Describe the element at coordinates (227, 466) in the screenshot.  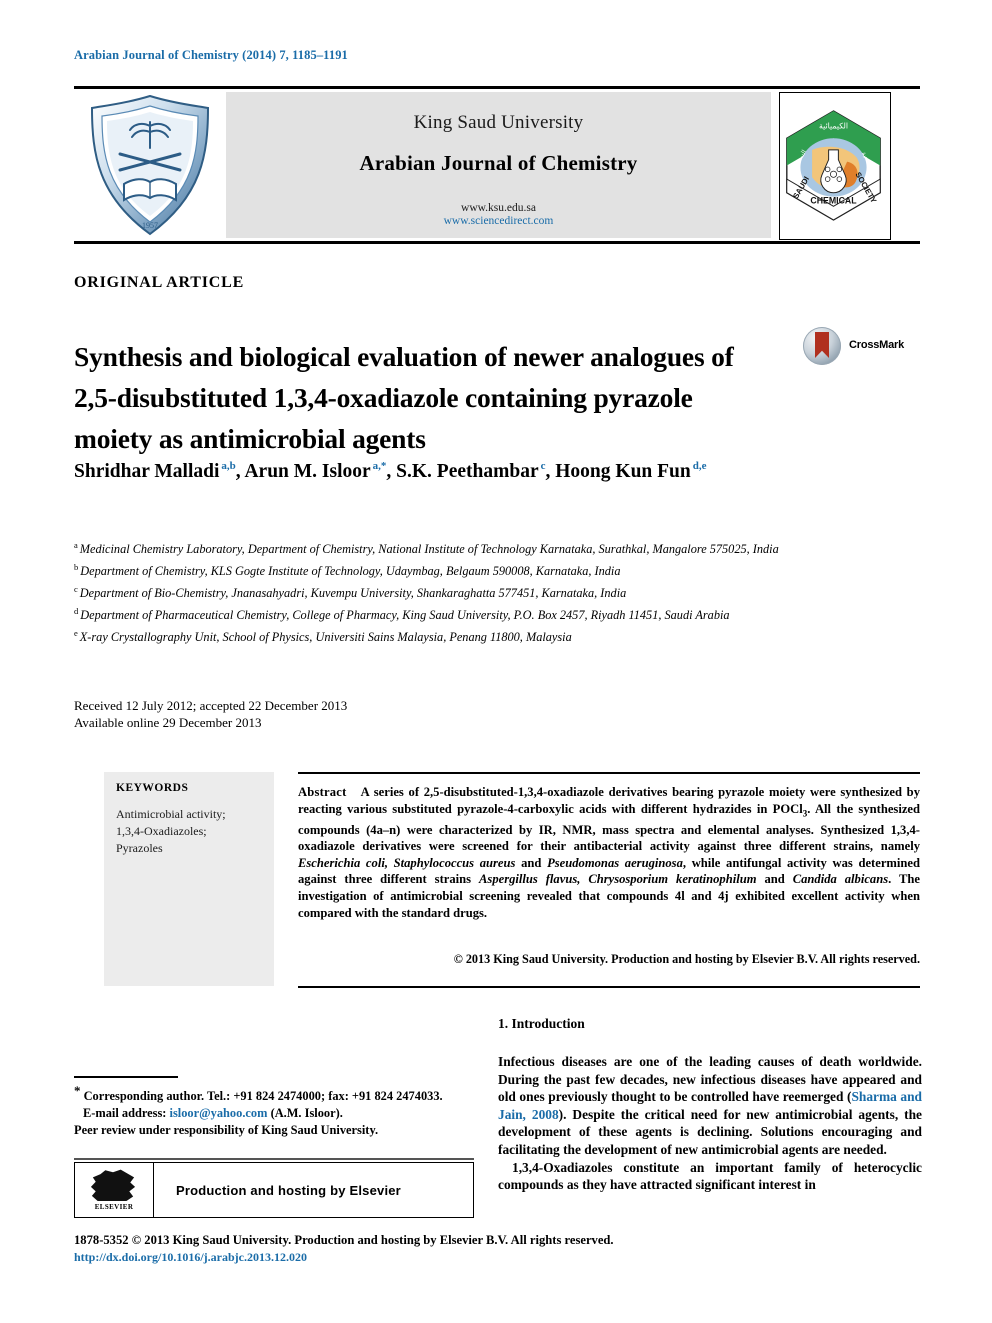
I see `author-affiliation-marks: a,b` at that location.